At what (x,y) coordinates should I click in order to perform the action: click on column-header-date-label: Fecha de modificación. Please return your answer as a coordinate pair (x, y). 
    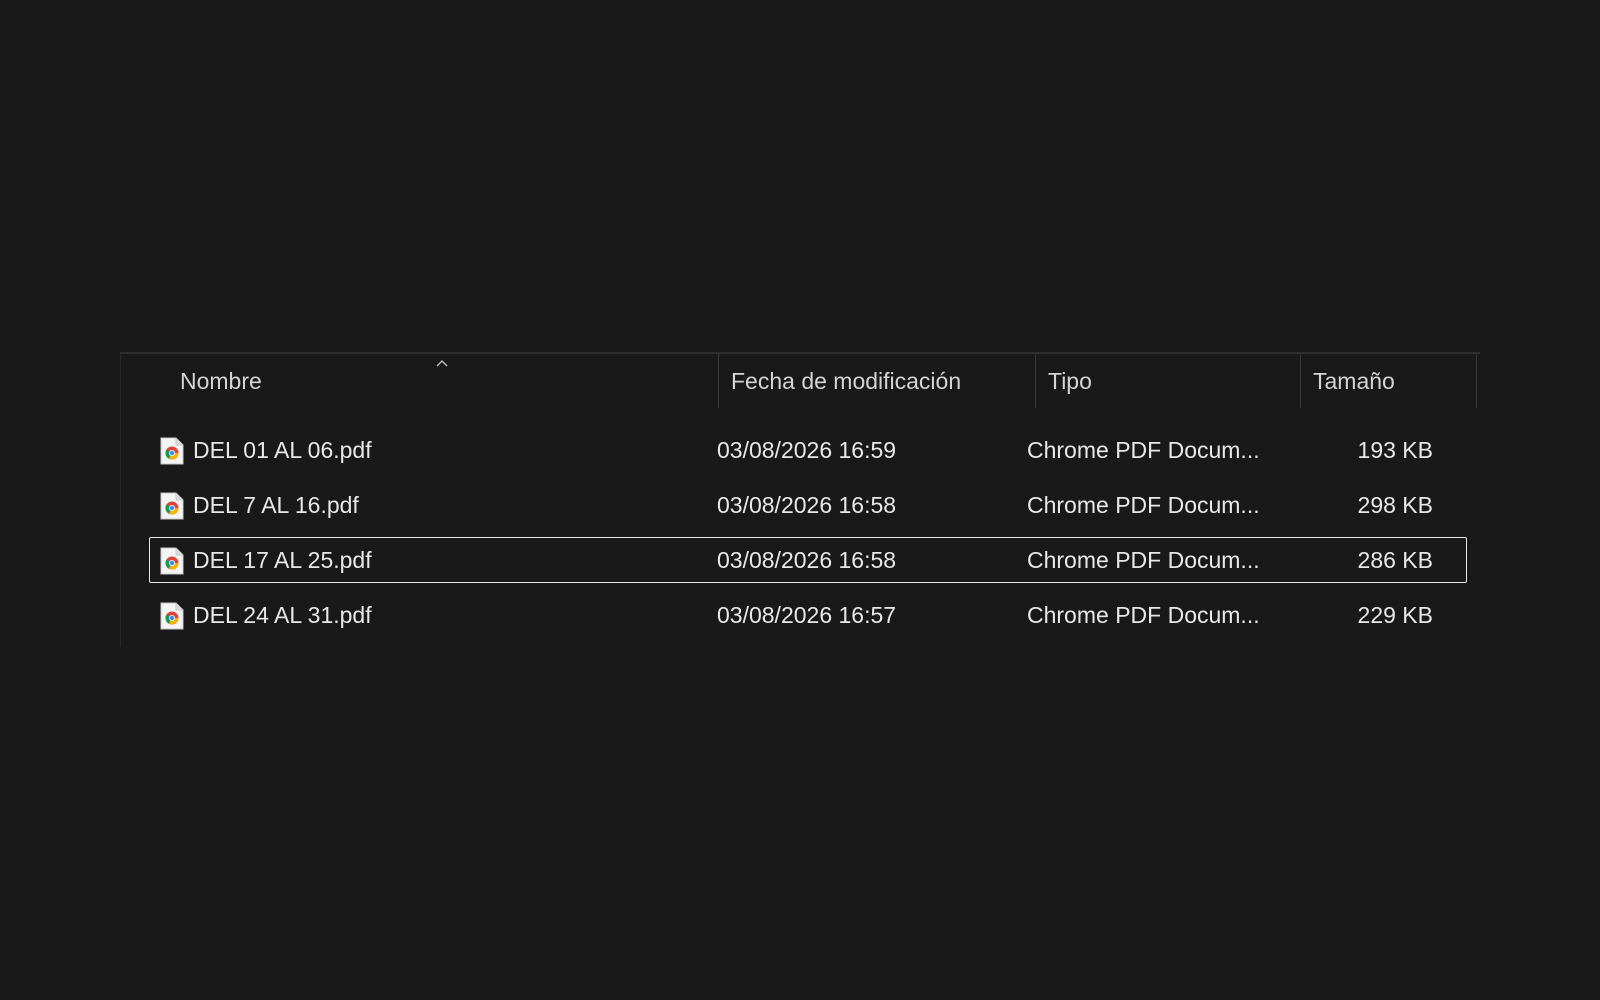
    Looking at the image, I should click on (846, 381).